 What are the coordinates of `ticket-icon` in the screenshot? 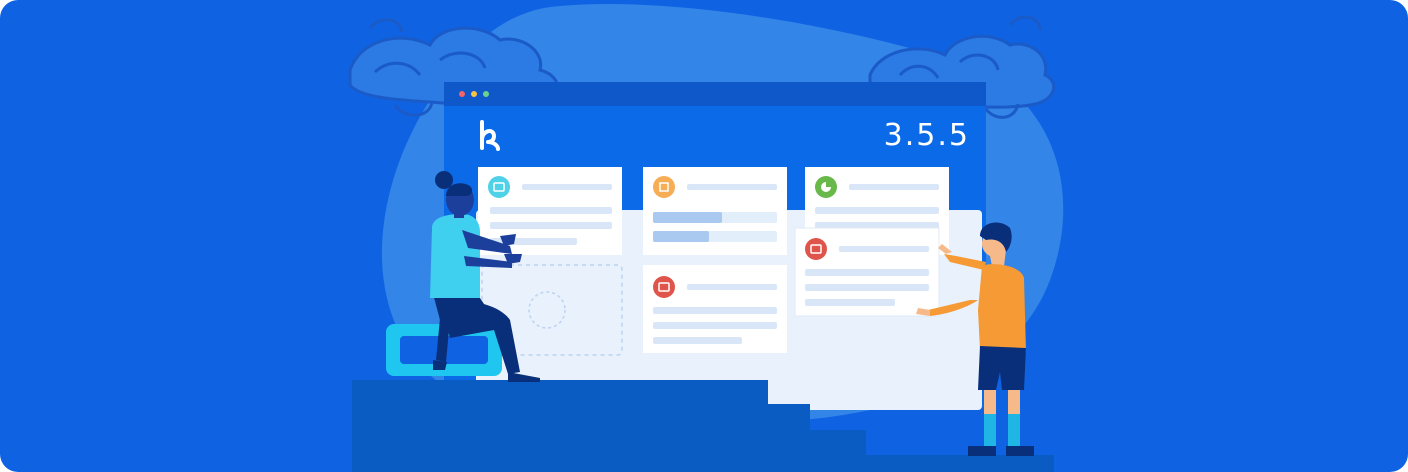 It's located at (499, 187).